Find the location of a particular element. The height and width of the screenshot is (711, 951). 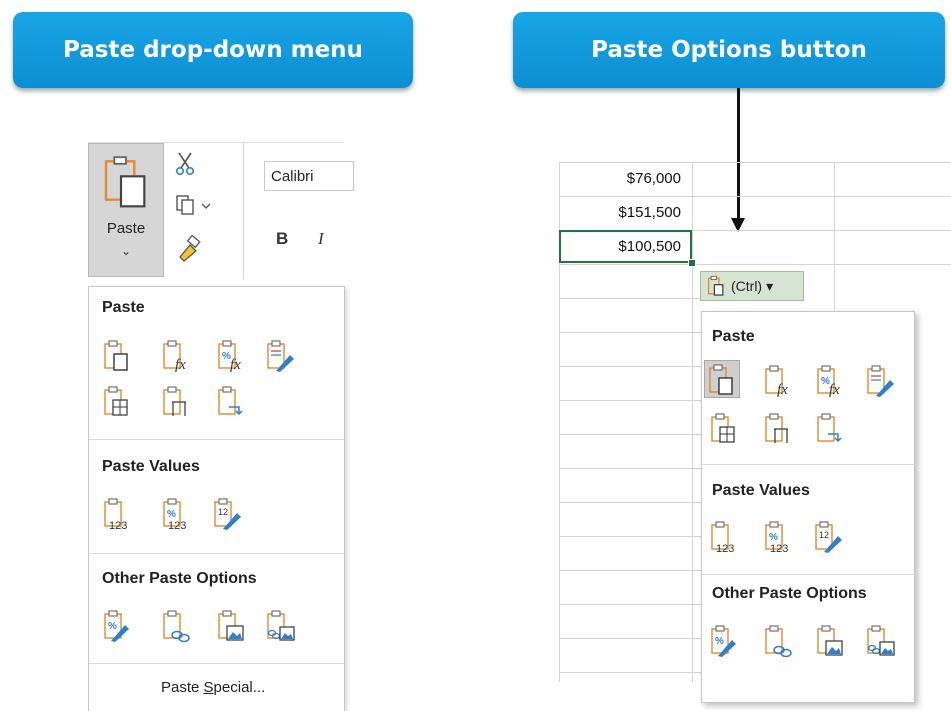

copy-icon is located at coordinates (194, 206).